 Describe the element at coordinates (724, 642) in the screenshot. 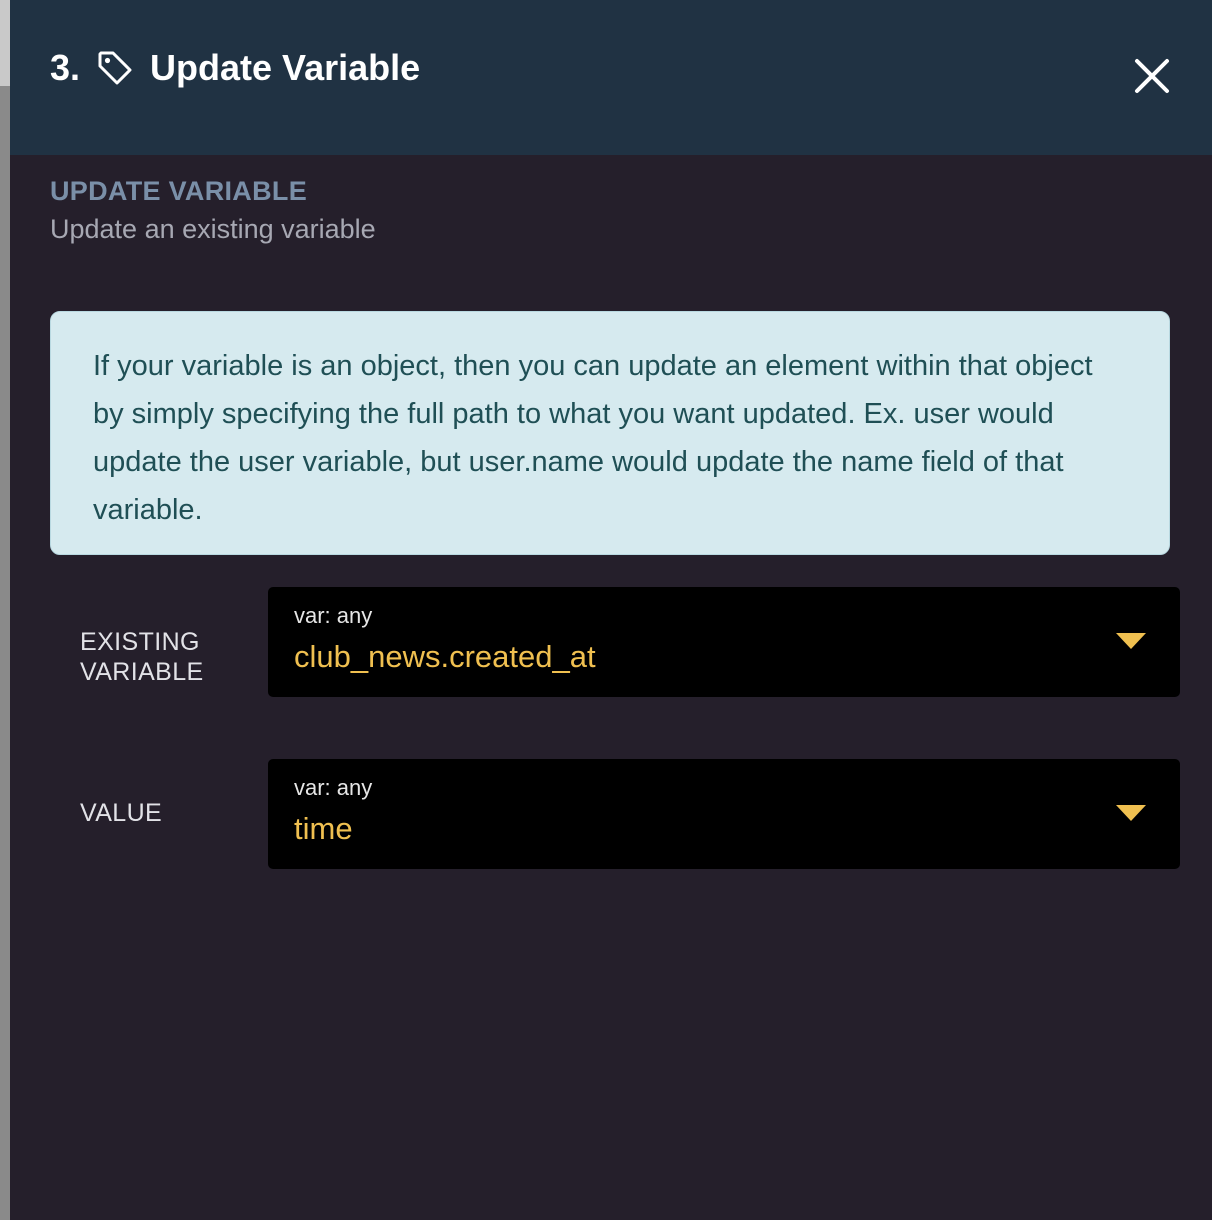

I see `existing-variable-select: var: any club_news.created_at` at that location.